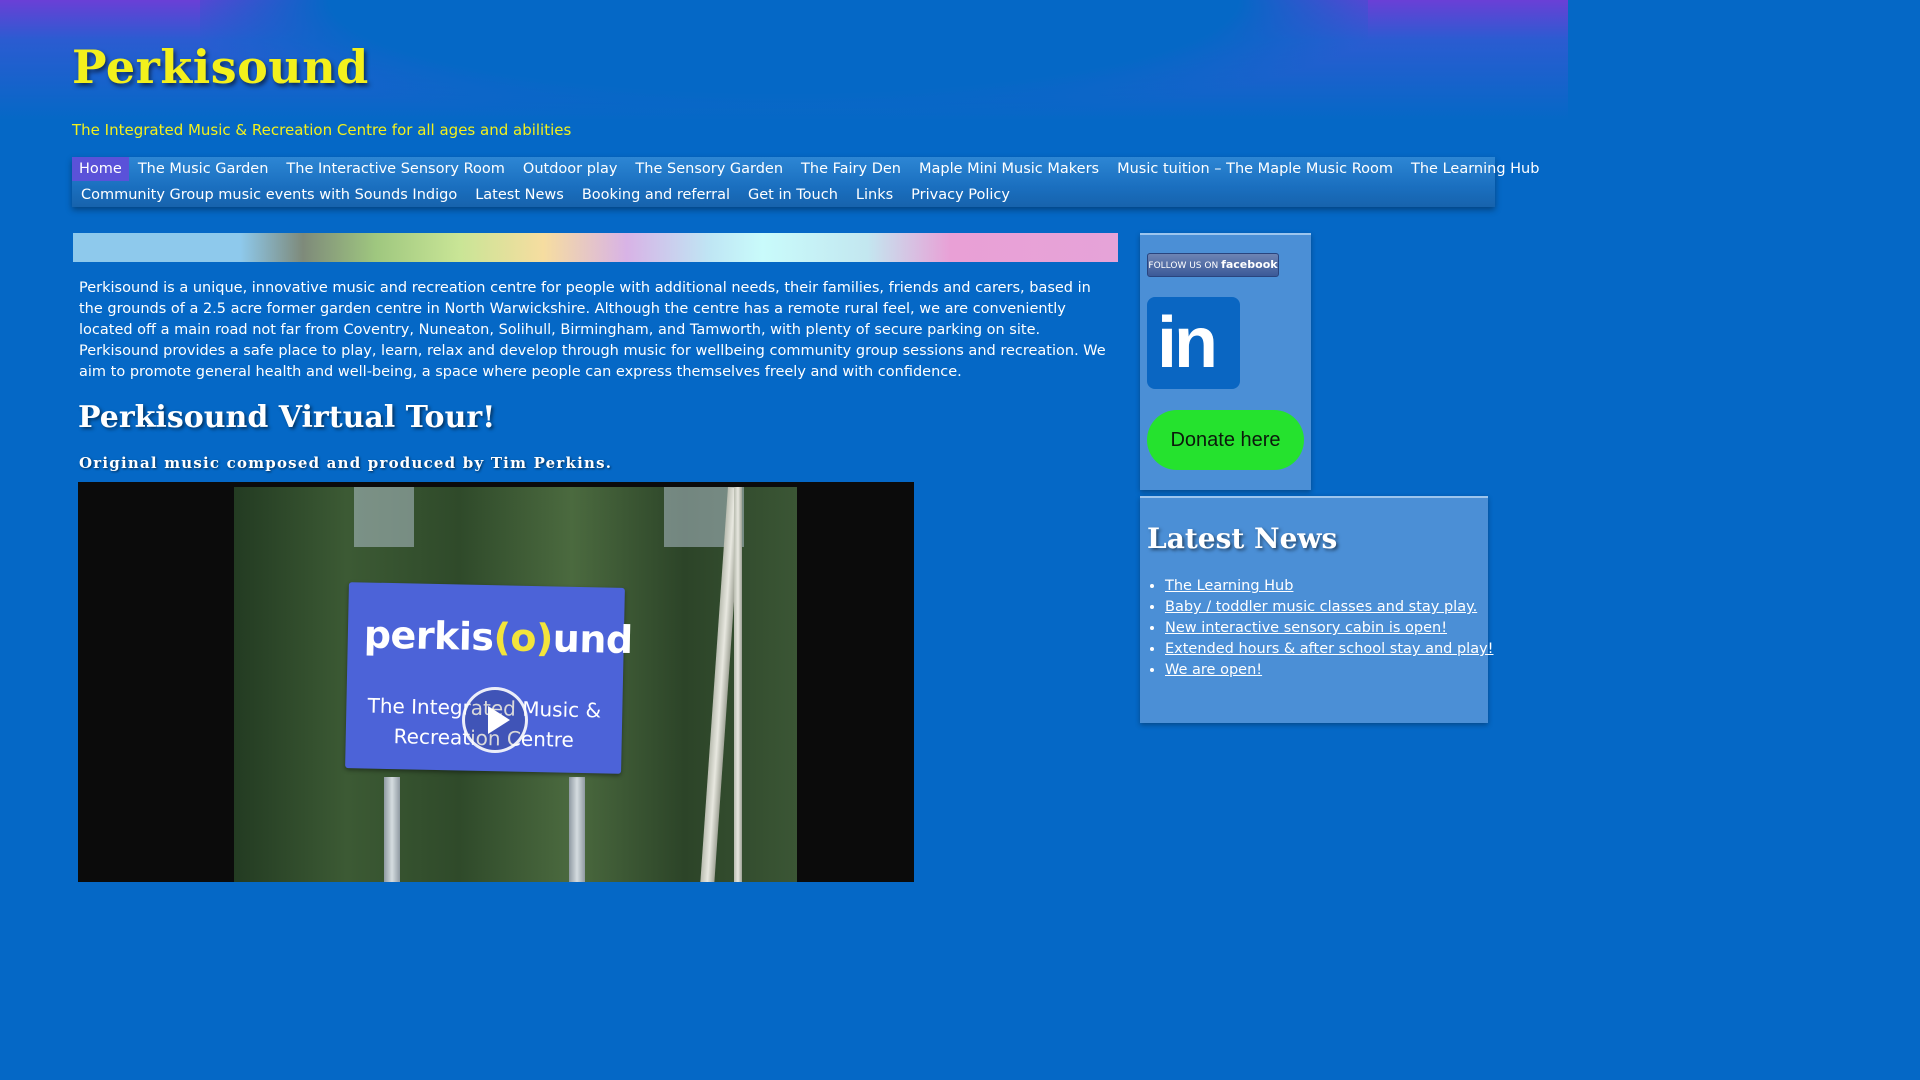 The width and height of the screenshot is (1920, 1080). I want to click on nav-item-get-in-touch: Get in Touch, so click(793, 195).